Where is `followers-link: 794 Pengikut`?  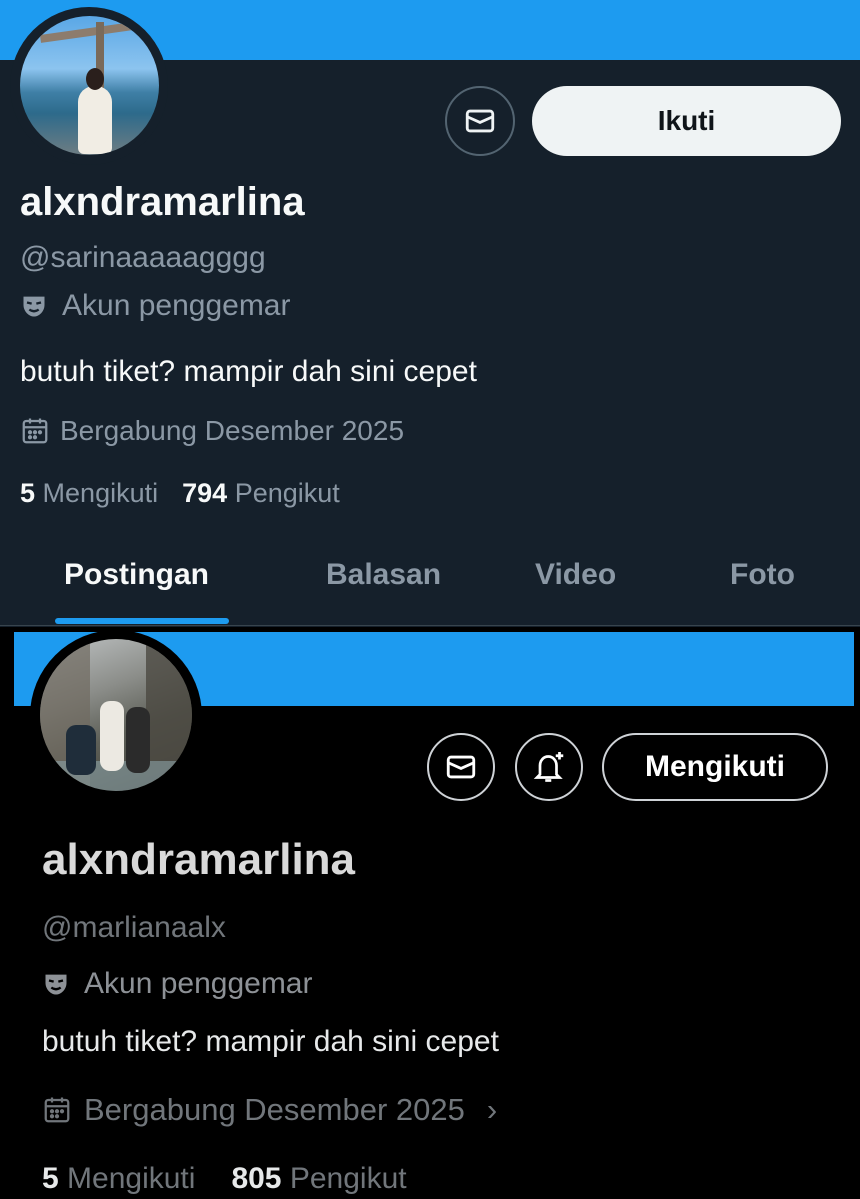 followers-link: 794 Pengikut is located at coordinates (261, 493).